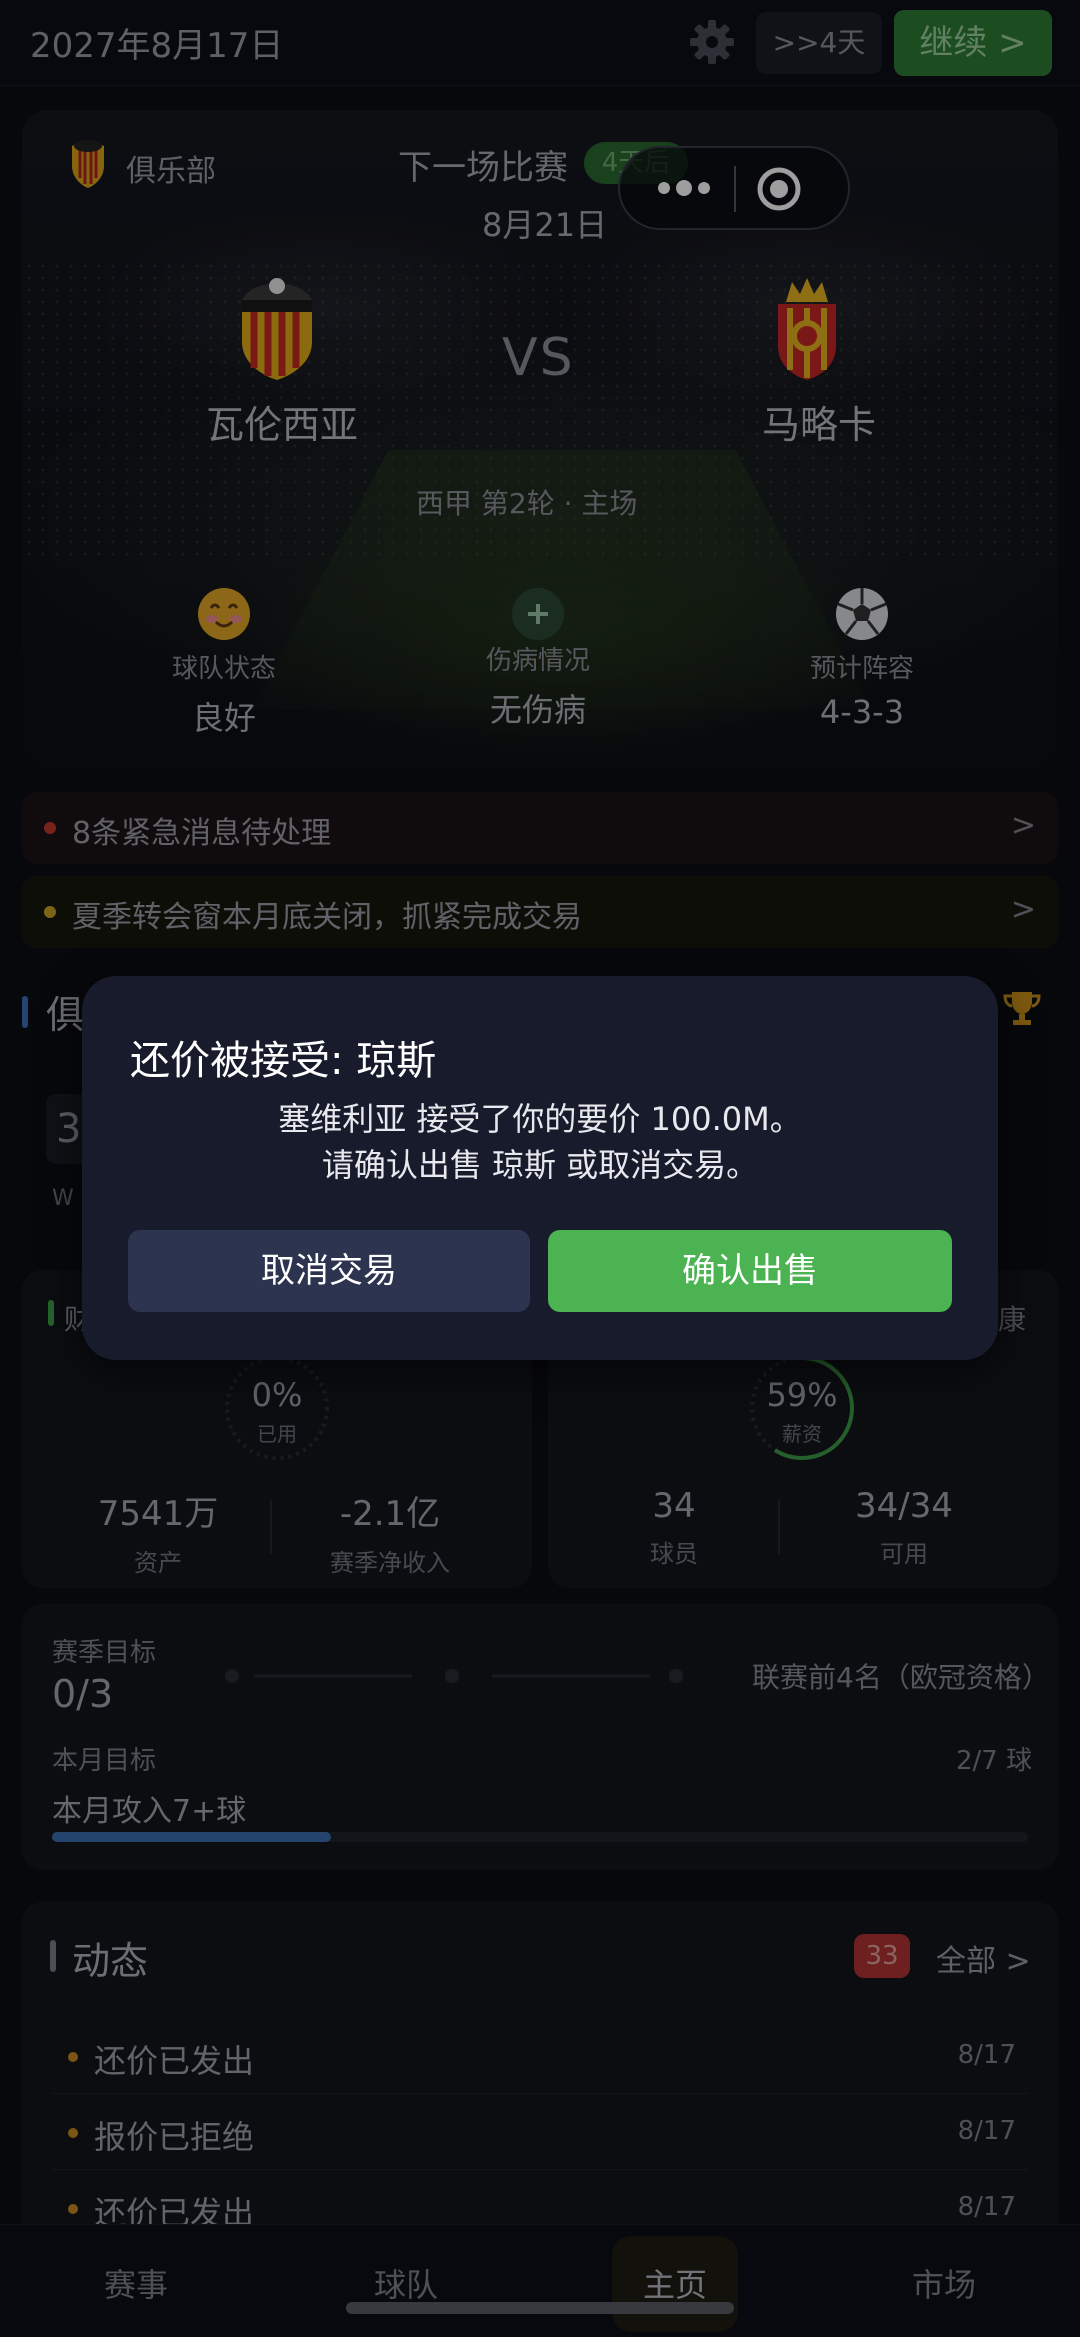  I want to click on dialog-message-line-1: 塞维利亚 接受了你的要价 100.0M。, so click(540, 1119).